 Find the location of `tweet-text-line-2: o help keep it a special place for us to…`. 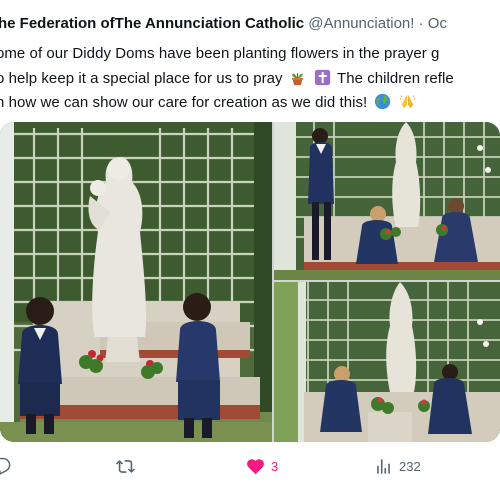

tweet-text-line-2: o help keep it a special place for us to… is located at coordinates (250, 79).